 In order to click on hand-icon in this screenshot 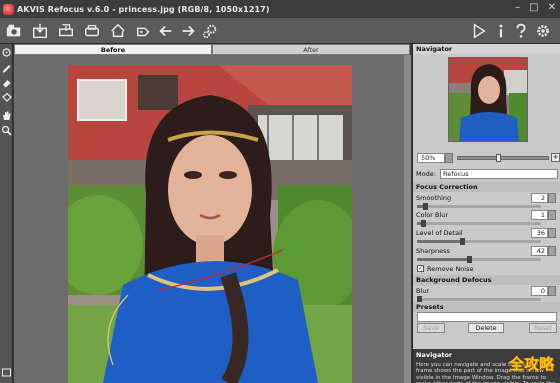, I will do `click(6, 115)`.